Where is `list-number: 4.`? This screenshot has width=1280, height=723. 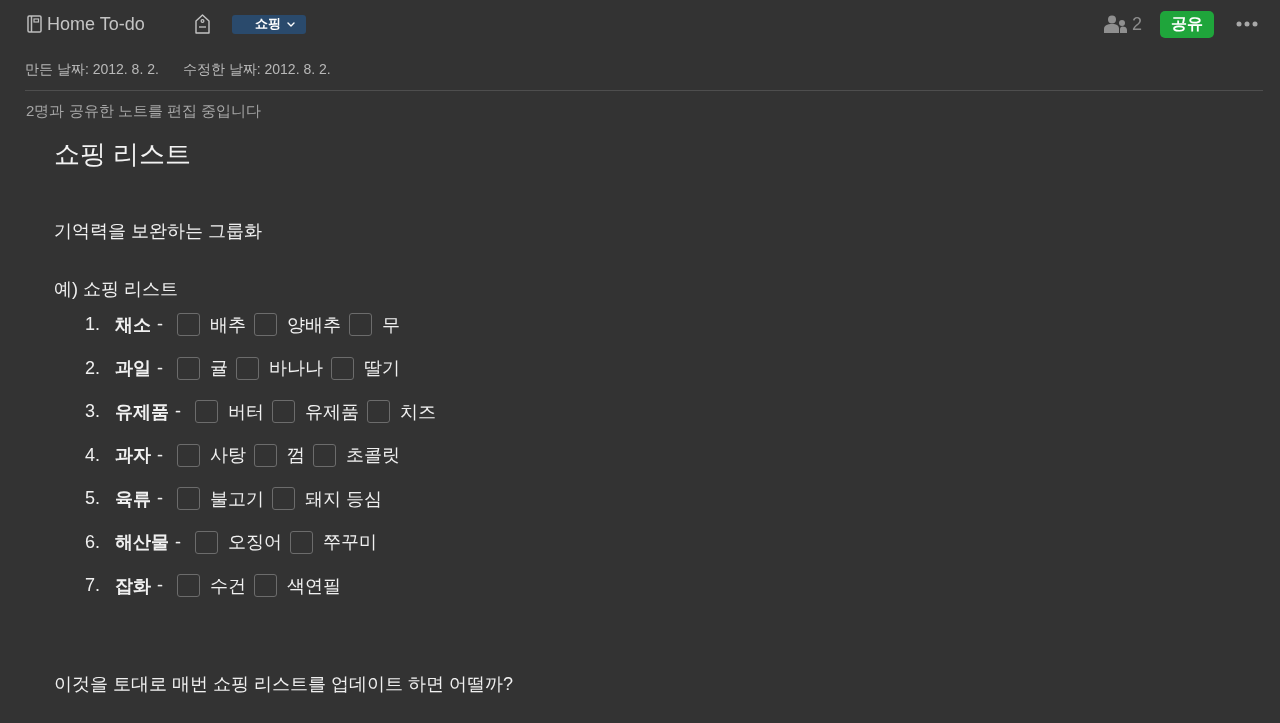
list-number: 4. is located at coordinates (93, 455).